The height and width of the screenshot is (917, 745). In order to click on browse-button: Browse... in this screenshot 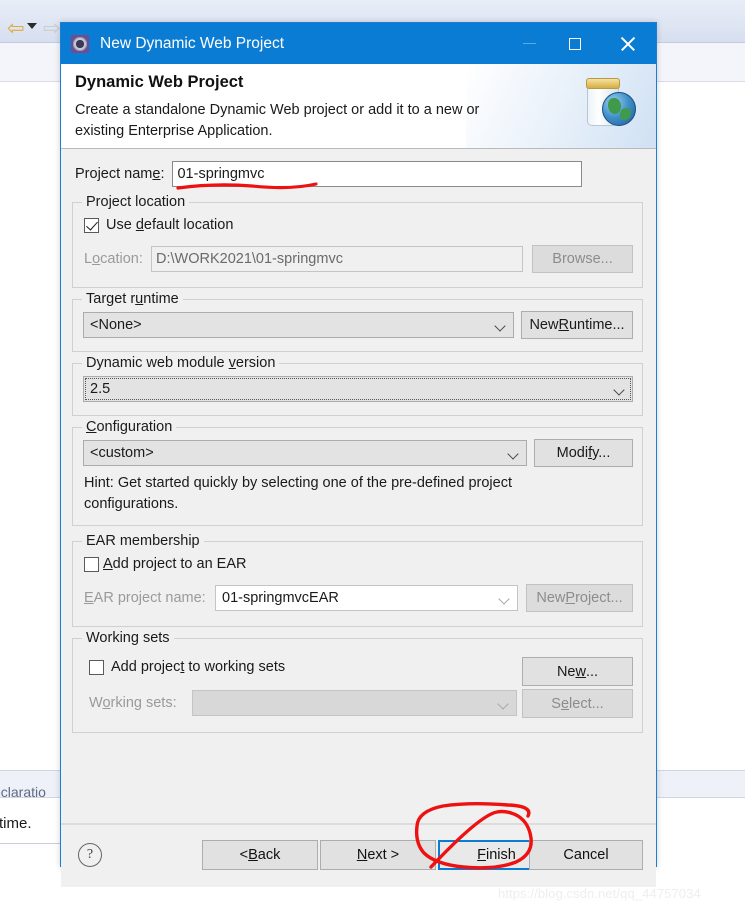, I will do `click(582, 259)`.